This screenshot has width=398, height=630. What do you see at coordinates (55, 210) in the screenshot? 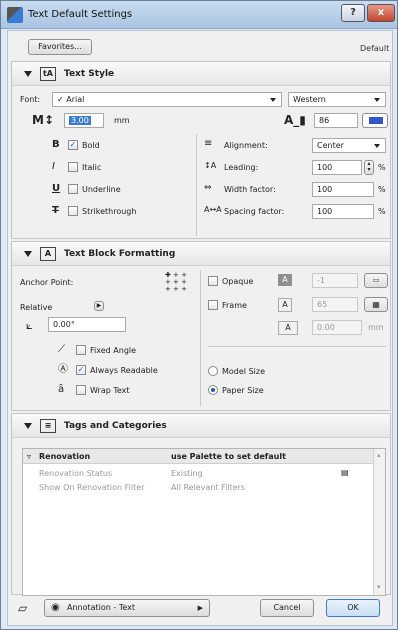
I see `strikethrough-icon: T` at bounding box center [55, 210].